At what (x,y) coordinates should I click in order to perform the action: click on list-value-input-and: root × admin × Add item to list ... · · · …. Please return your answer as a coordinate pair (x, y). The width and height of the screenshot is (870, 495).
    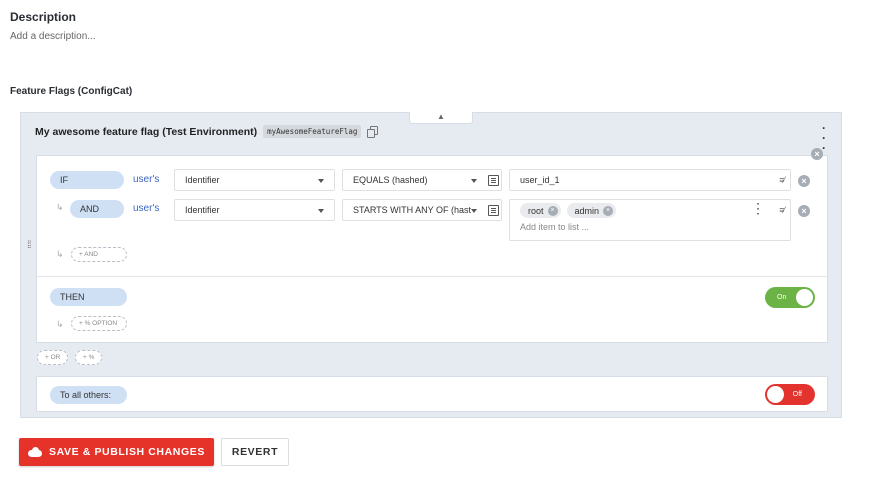
    Looking at the image, I should click on (650, 220).